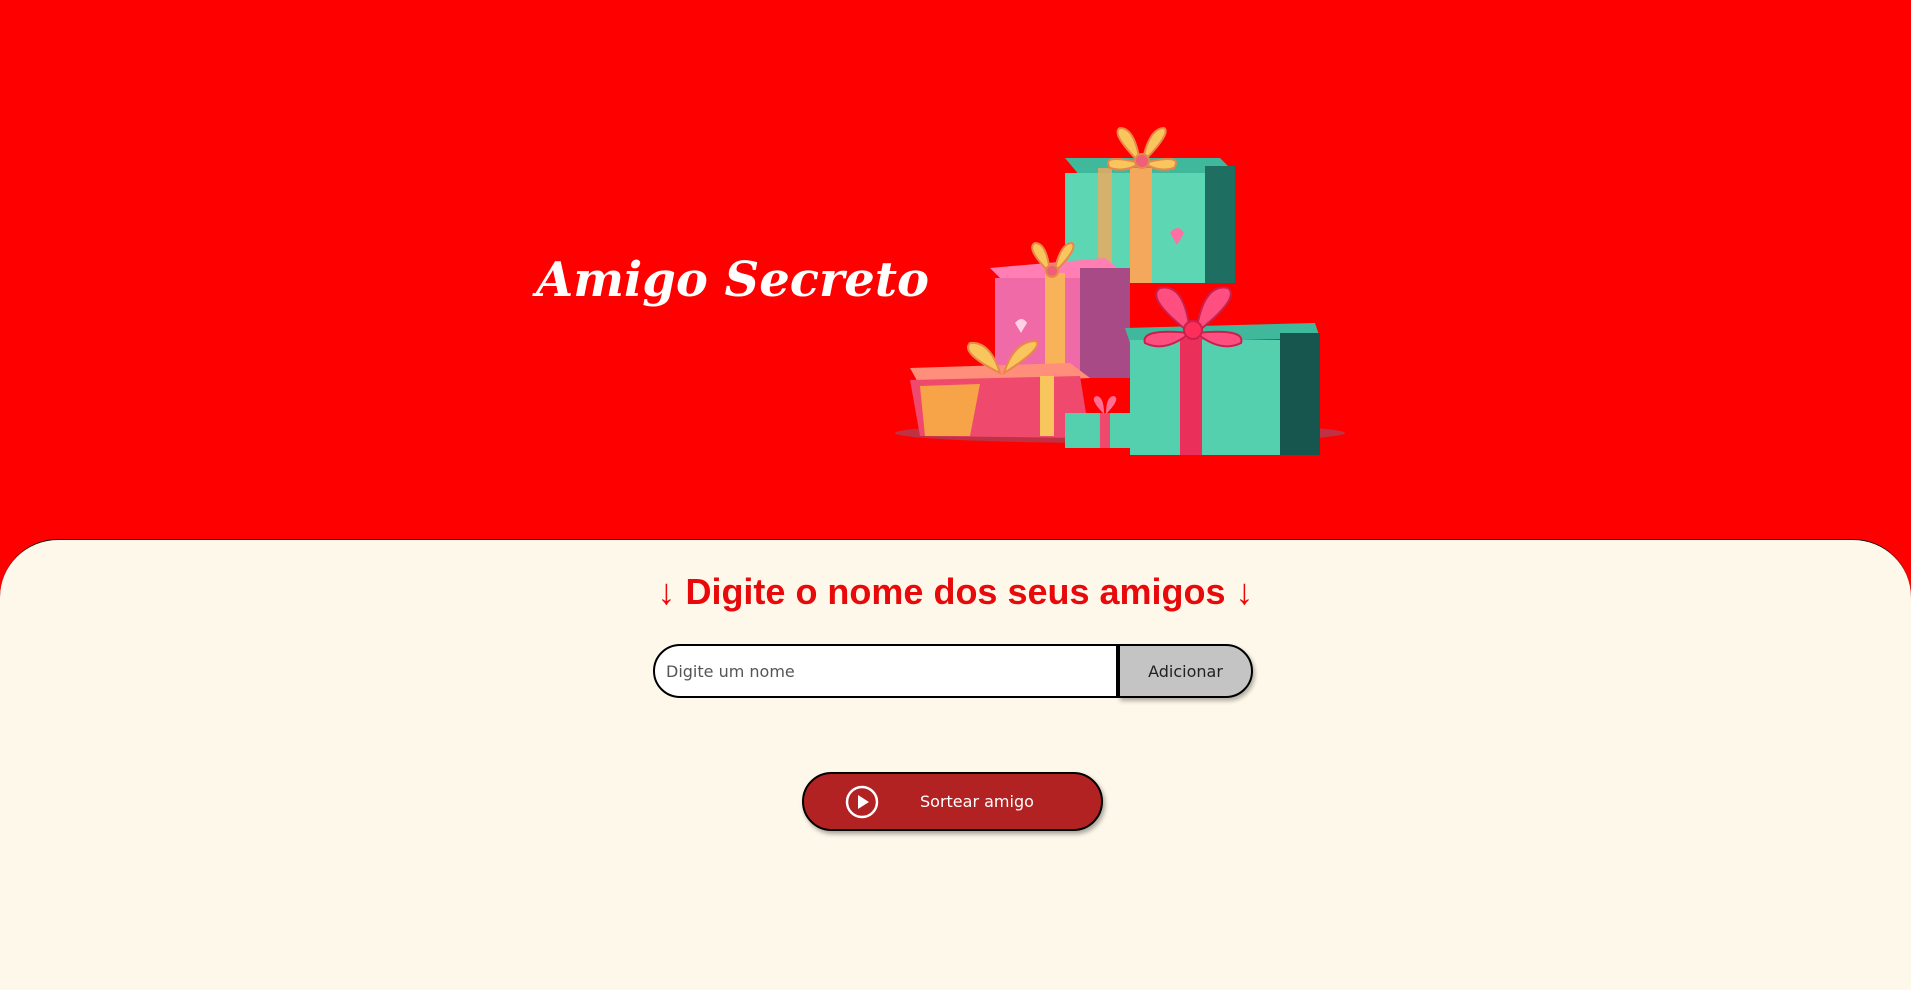 The height and width of the screenshot is (990, 1911). Describe the element at coordinates (1185, 671) in the screenshot. I see `add-button: Adicionar` at that location.